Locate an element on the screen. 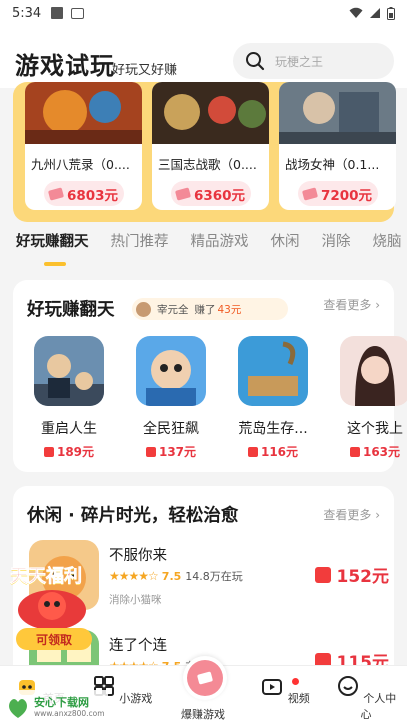 The height and width of the screenshot is (725, 407). watermark-url: www.anxz800.com is located at coordinates (69, 713).